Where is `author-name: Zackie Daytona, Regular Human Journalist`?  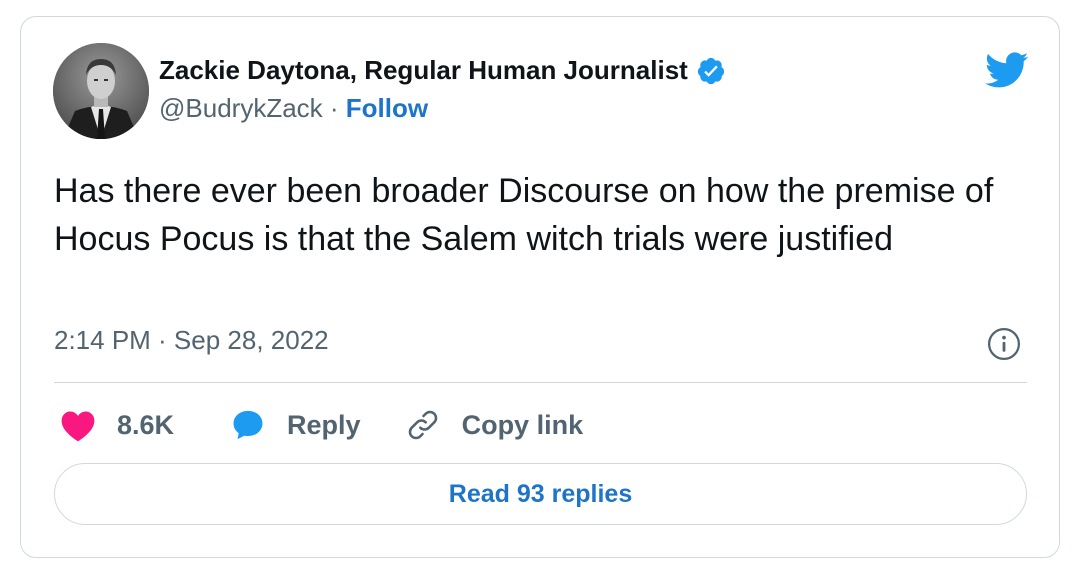 author-name: Zackie Daytona, Regular Human Journalist is located at coordinates (423, 70).